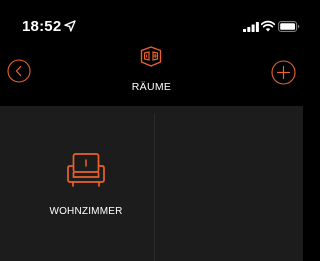  What do you see at coordinates (289, 26) in the screenshot?
I see `battery-icon` at bounding box center [289, 26].